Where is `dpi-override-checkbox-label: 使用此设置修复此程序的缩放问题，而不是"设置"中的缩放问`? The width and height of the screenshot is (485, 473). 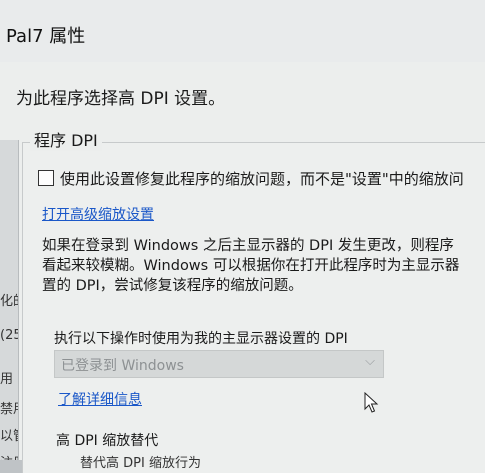
dpi-override-checkbox-label: 使用此设置修复此程序的缩放问题，而不是"设置"中的缩放问 is located at coordinates (262, 178).